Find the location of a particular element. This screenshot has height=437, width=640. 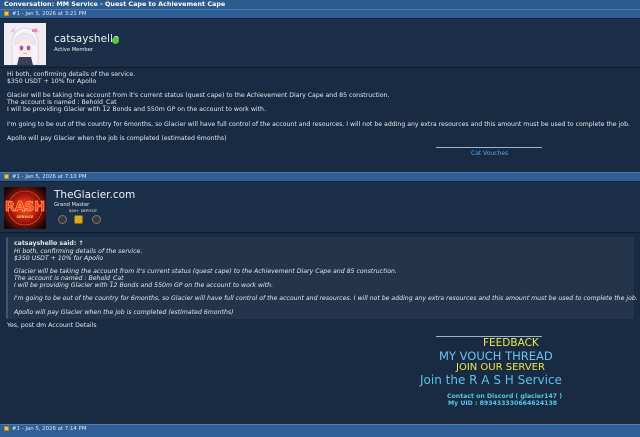

post-header: #1 - Jan 5, 2026 at 7:10 PM is located at coordinates (320, 176).